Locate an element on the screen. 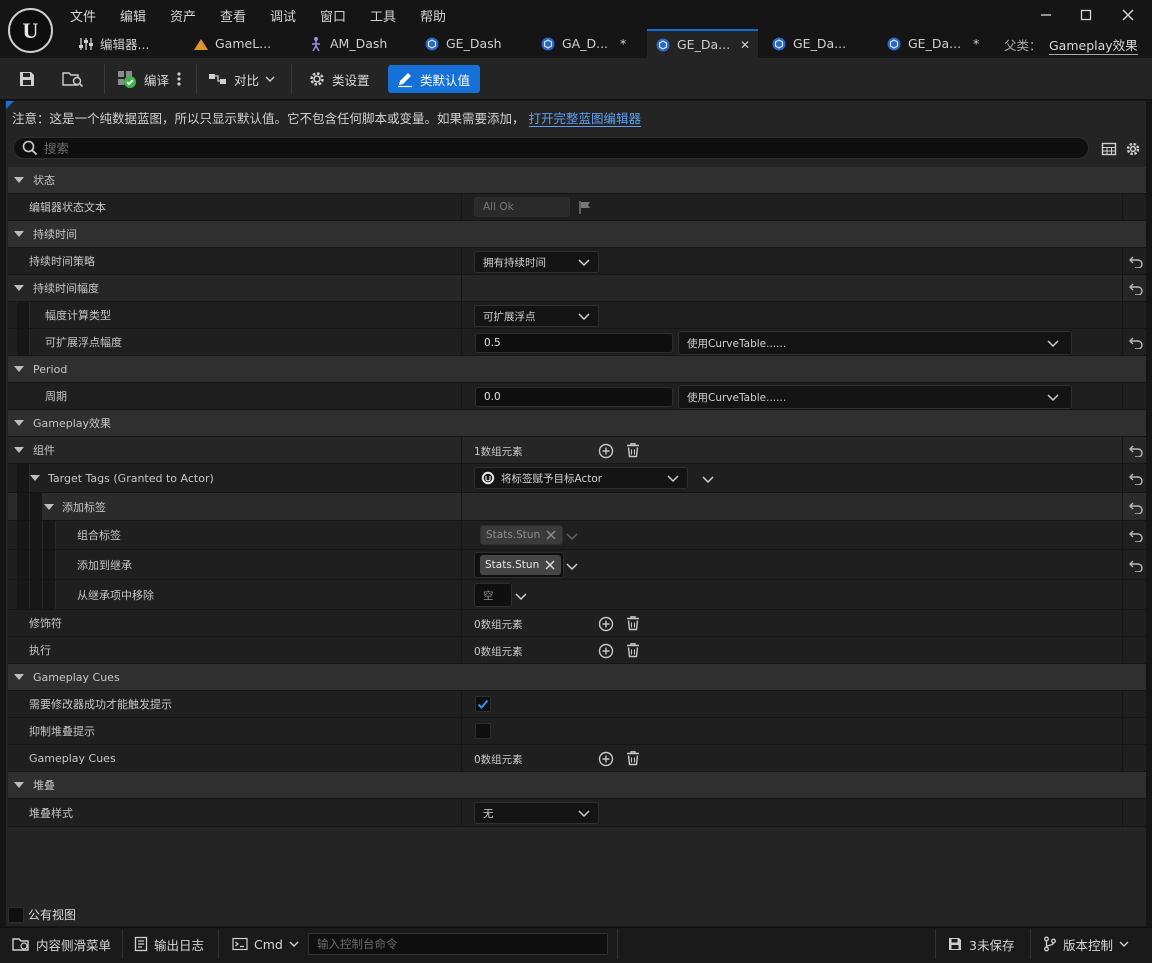  class-settings-label: 类设置 is located at coordinates (351, 80).